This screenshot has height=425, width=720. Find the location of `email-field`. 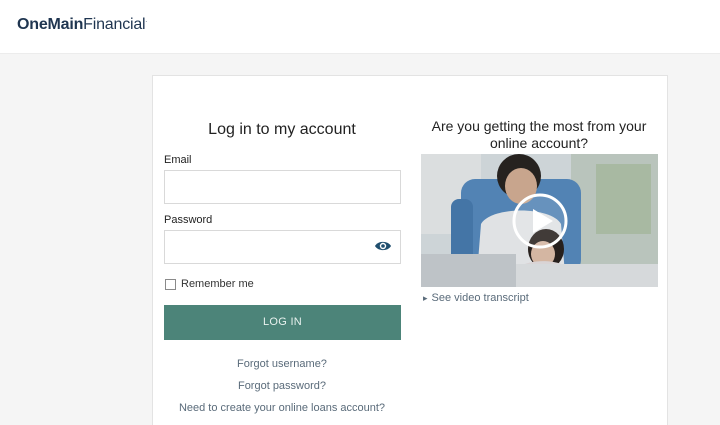

email-field is located at coordinates (282, 187).